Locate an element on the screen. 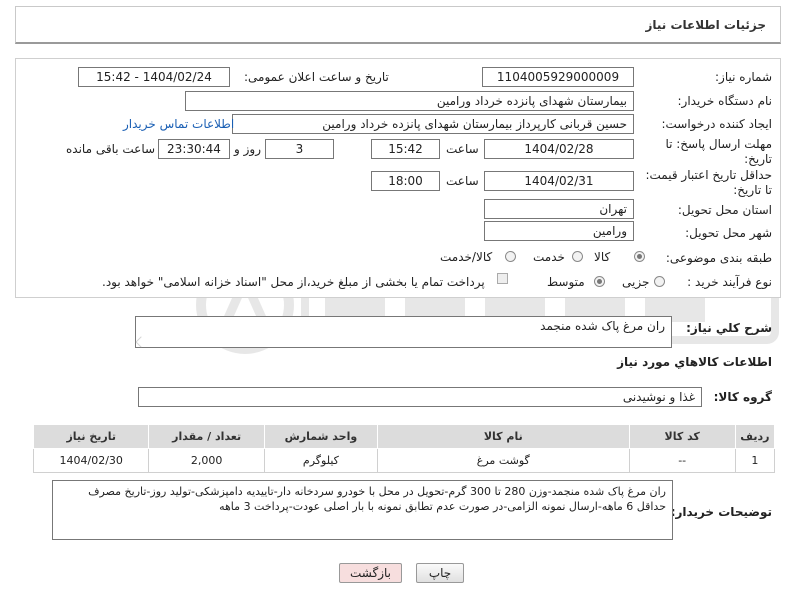 The image size is (788, 598). price-validity-label-line2: تا تاریخ: is located at coordinates (752, 190).